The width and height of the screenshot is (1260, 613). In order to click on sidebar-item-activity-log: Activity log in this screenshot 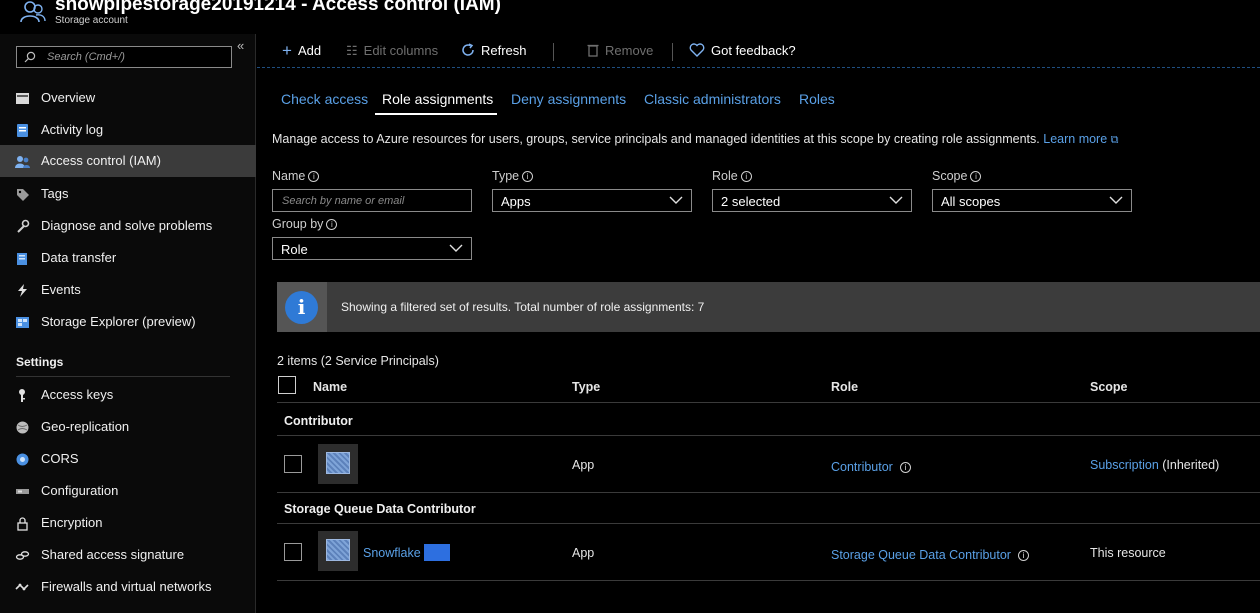, I will do `click(128, 130)`.